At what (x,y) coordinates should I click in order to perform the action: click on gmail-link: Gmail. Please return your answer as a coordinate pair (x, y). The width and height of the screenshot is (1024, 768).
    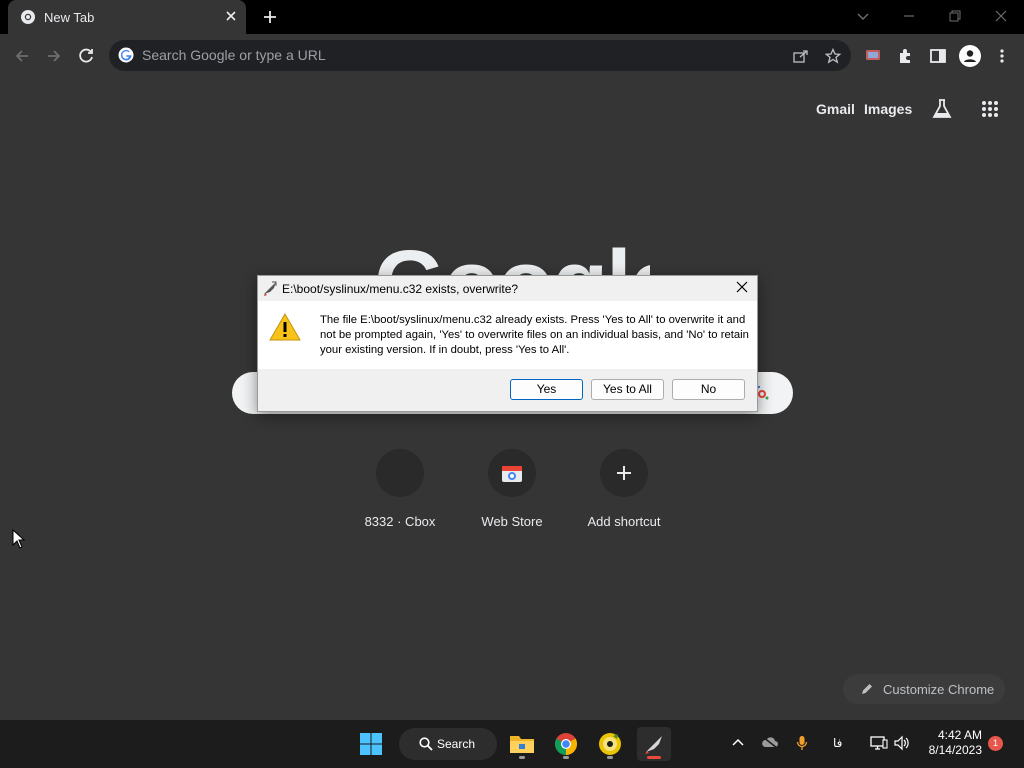
    Looking at the image, I should click on (835, 109).